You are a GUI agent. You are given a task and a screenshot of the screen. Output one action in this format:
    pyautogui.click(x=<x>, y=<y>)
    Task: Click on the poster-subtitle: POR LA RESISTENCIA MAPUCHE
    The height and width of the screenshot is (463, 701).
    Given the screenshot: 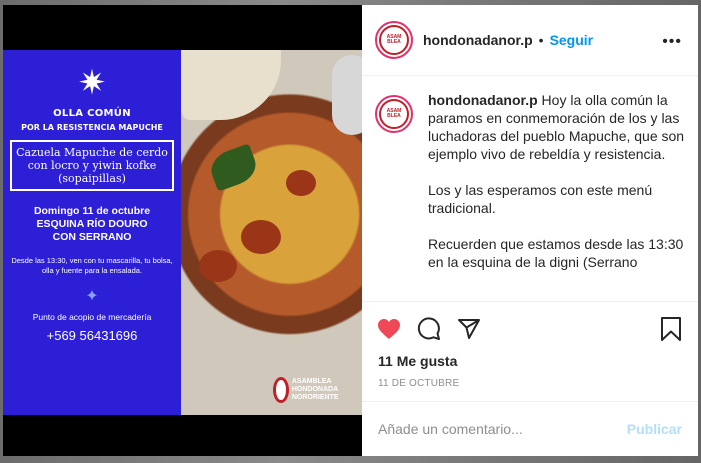 What is the action you would take?
    pyautogui.click(x=92, y=127)
    